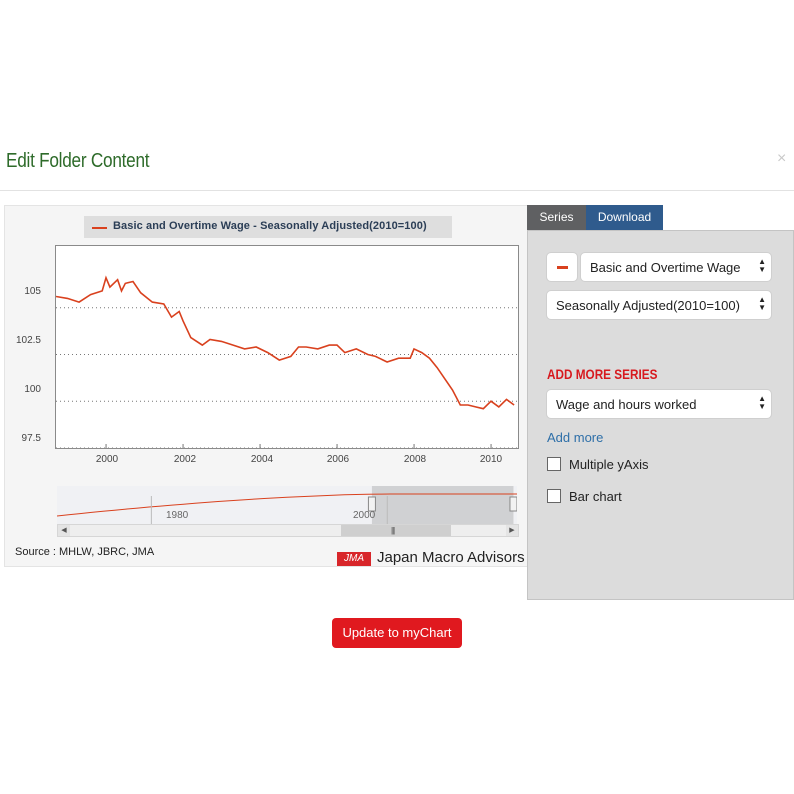  I want to click on multiple-yaxis-label: Multiple yAxis, so click(609, 464).